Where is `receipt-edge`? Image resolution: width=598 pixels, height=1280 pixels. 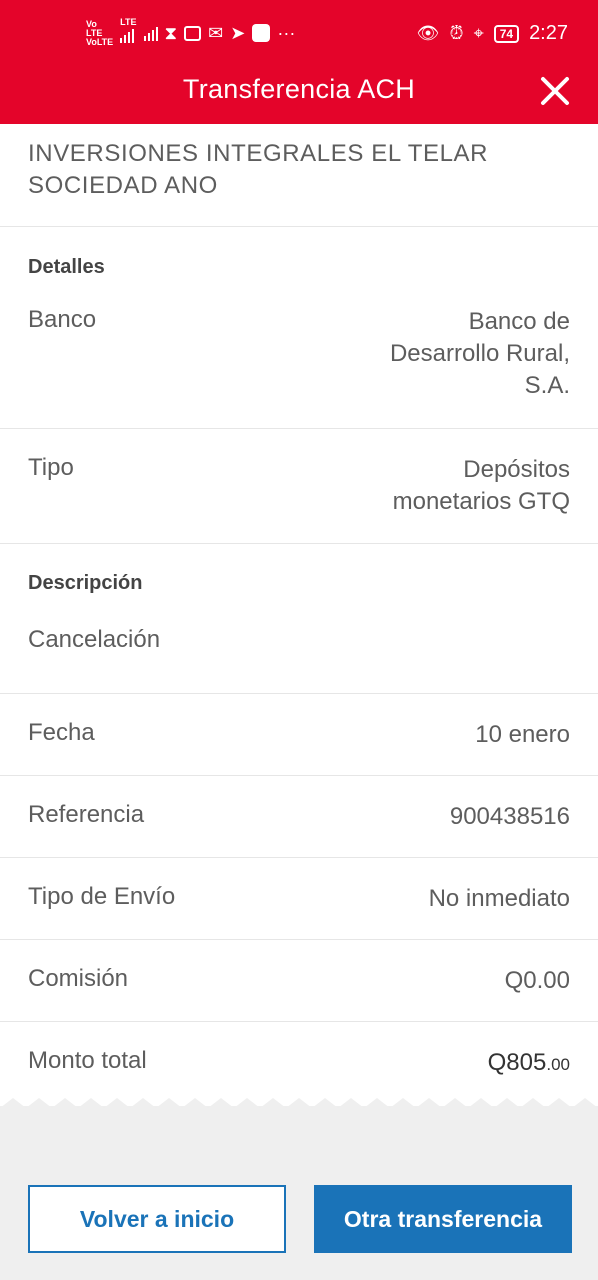 receipt-edge is located at coordinates (299, 1108).